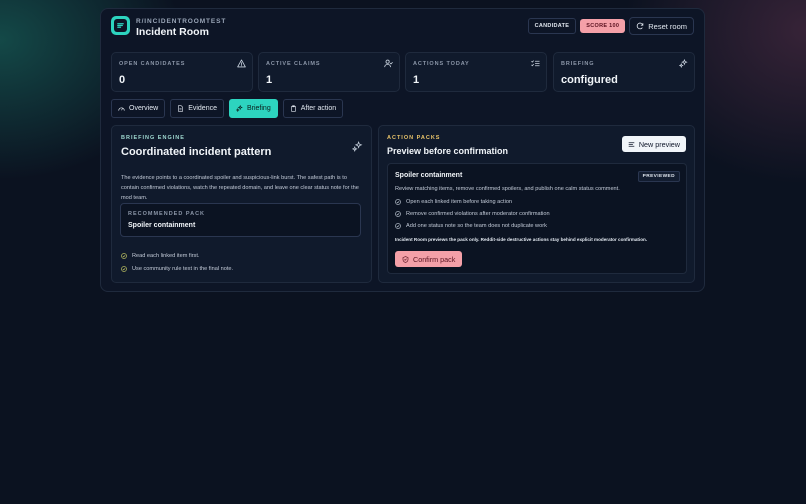  Describe the element at coordinates (414, 138) in the screenshot. I see `panel-eyebrow: ACTION PACKS` at that location.